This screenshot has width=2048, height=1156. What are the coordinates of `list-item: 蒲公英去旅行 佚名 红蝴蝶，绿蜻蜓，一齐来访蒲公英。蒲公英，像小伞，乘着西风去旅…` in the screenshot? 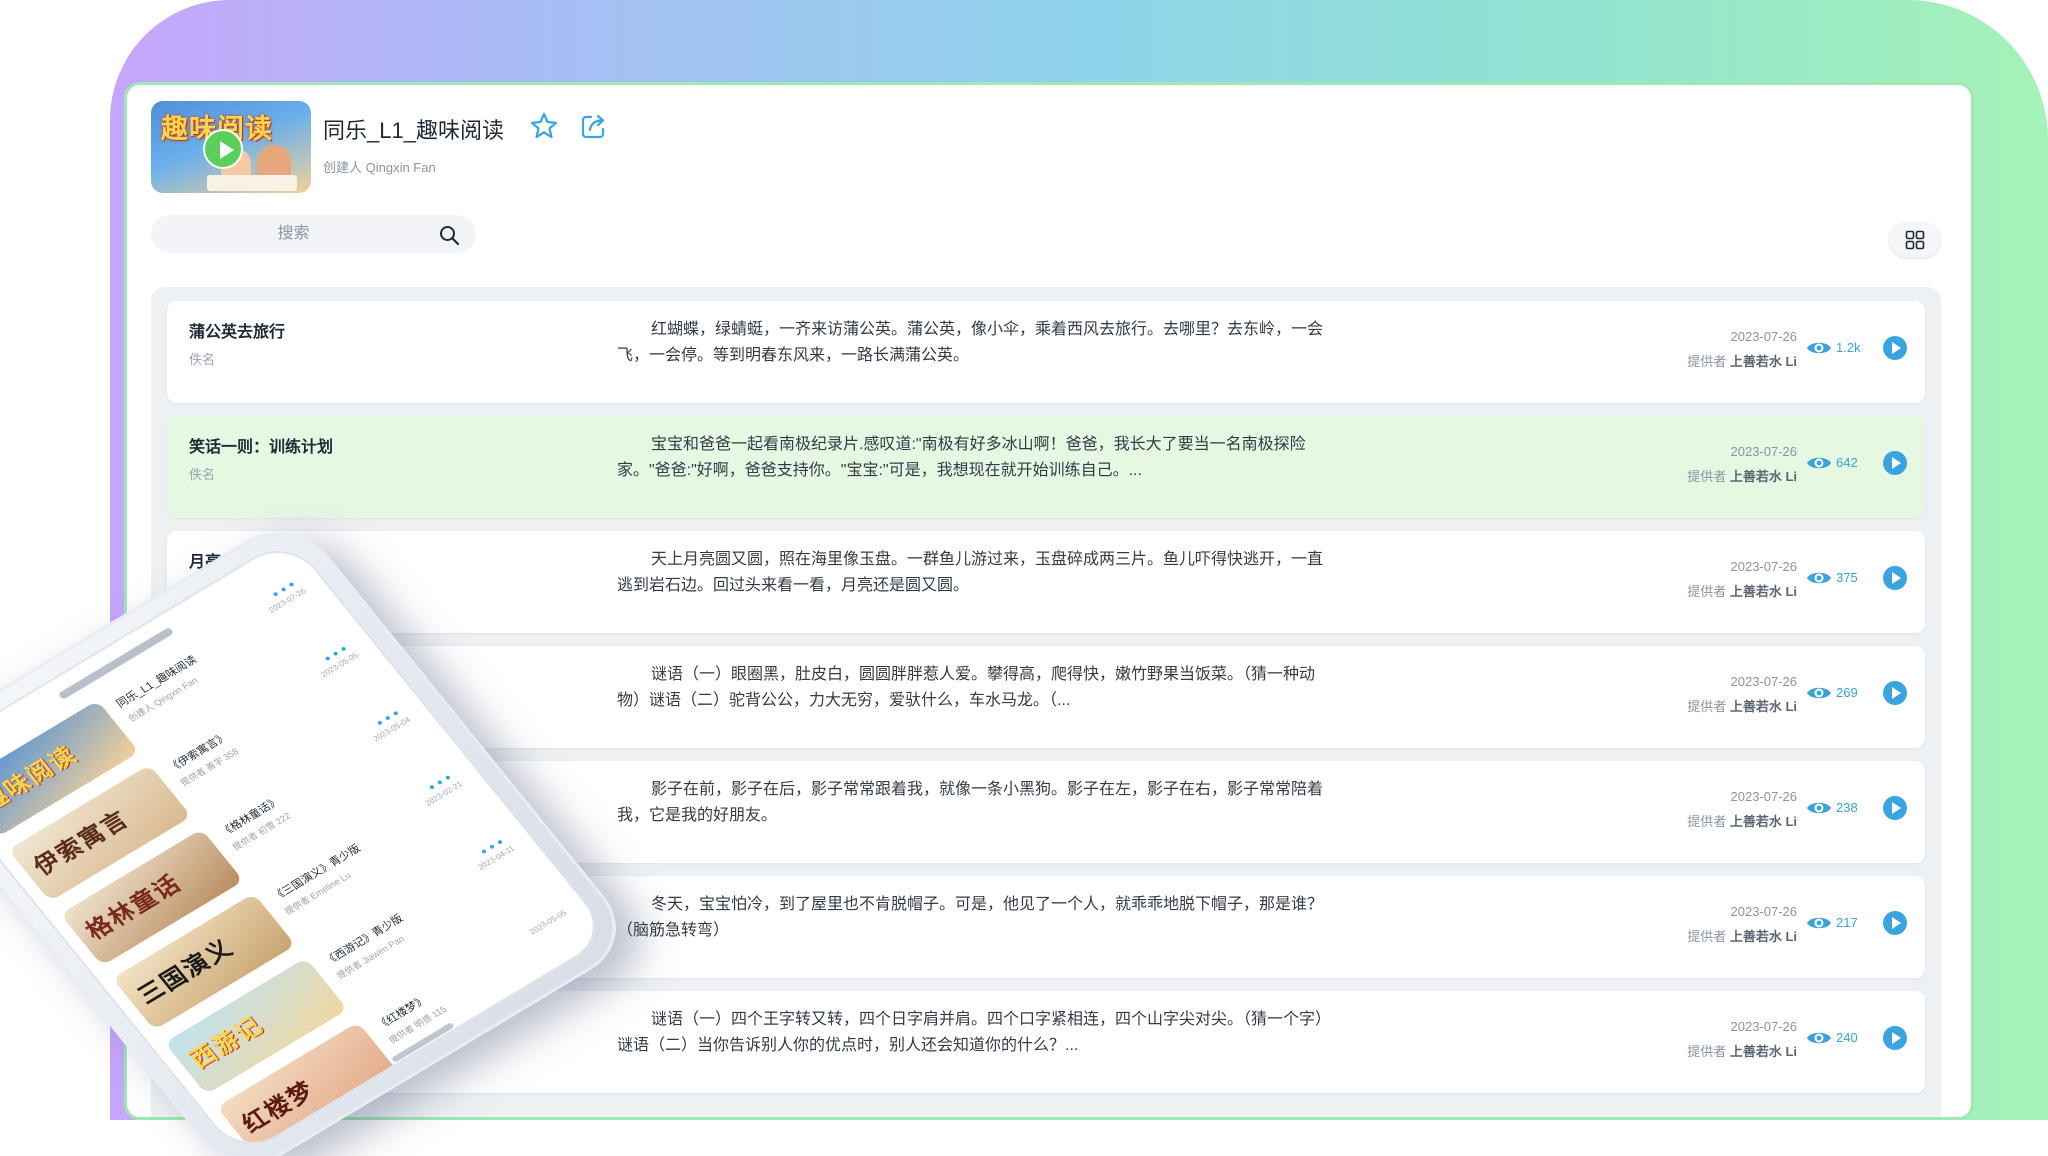 It's located at (1046, 352).